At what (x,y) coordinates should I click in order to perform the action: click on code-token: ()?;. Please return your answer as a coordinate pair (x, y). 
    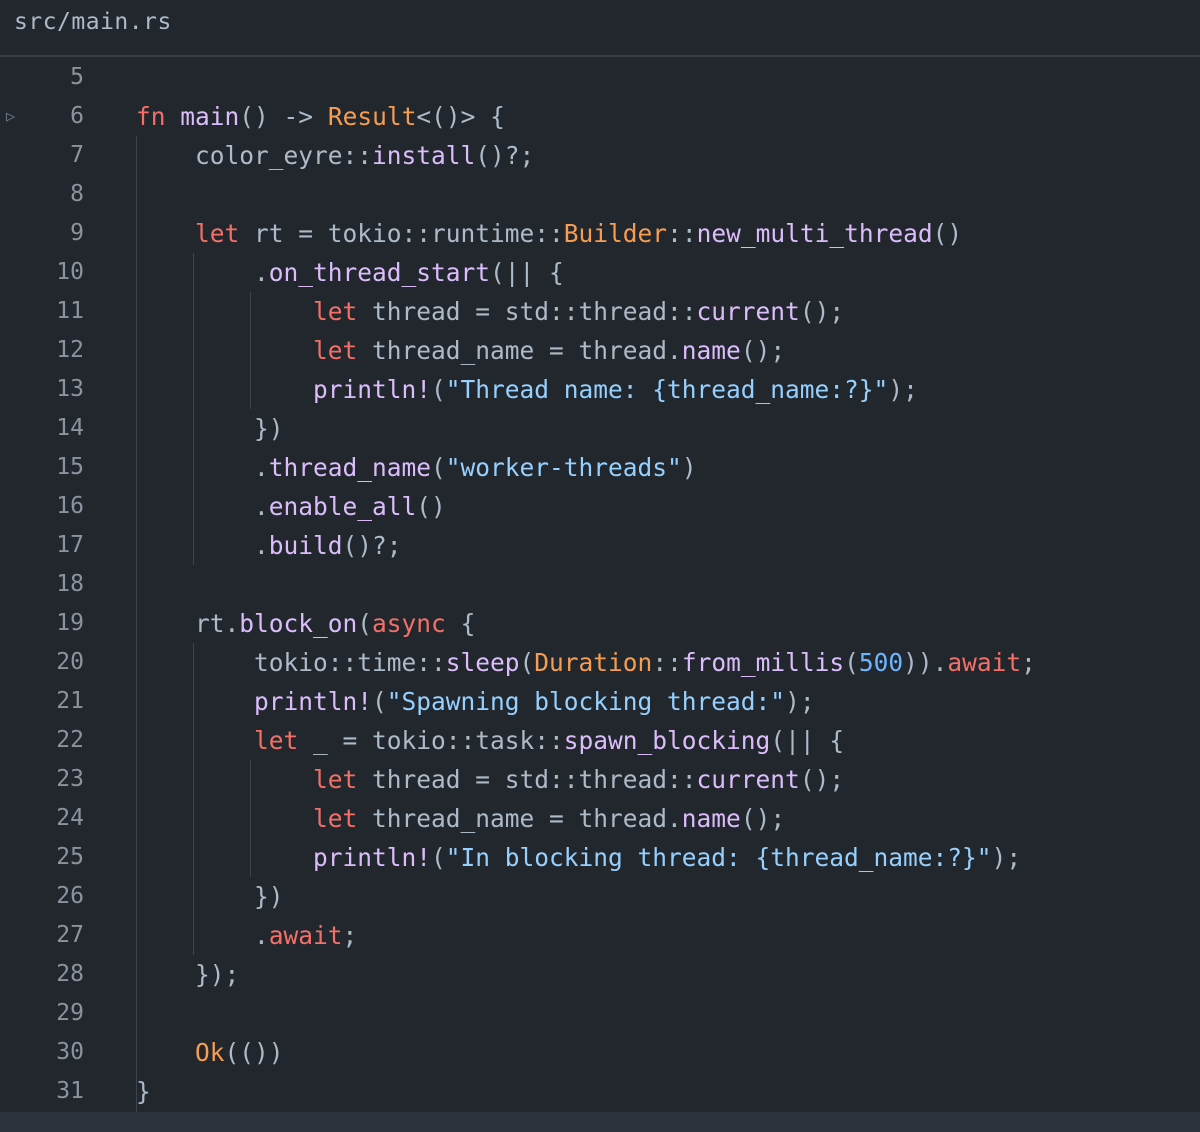
    Looking at the image, I should click on (372, 545).